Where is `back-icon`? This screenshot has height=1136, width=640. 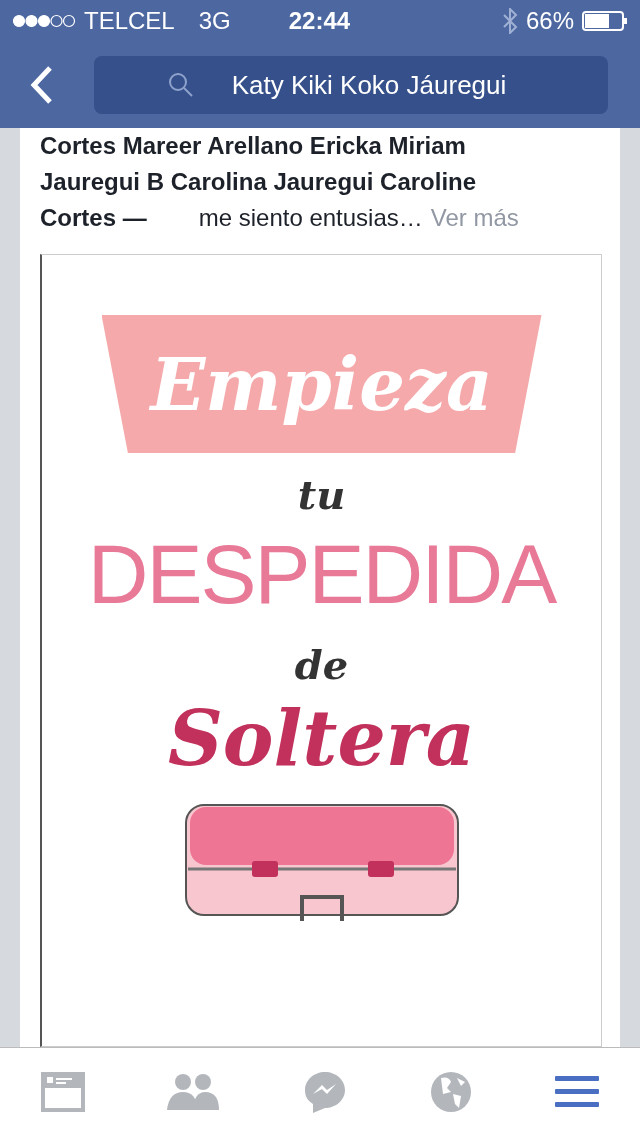
back-icon is located at coordinates (42, 85).